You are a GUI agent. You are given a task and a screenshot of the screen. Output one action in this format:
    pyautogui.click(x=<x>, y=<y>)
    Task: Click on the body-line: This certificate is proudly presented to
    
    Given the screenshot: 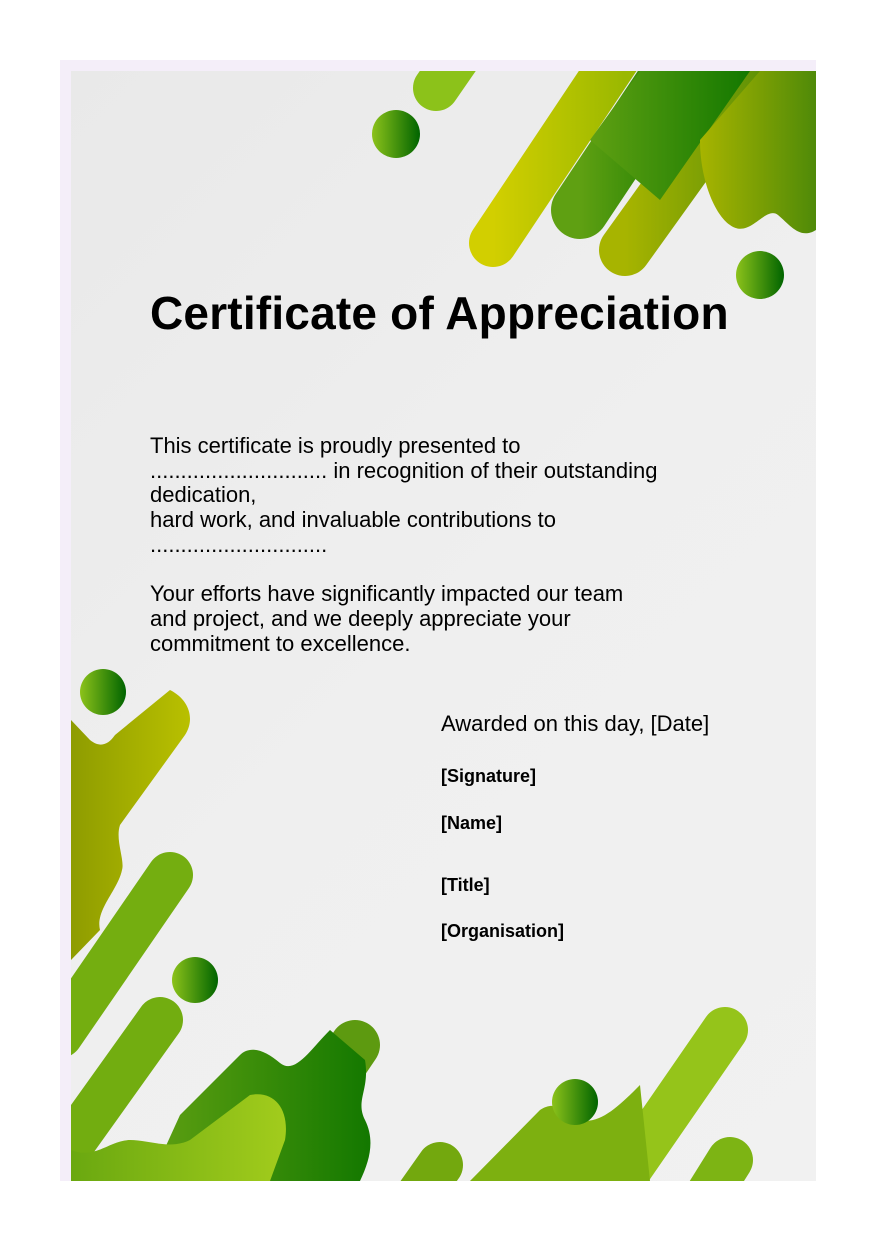 What is the action you would take?
    pyautogui.click(x=335, y=445)
    